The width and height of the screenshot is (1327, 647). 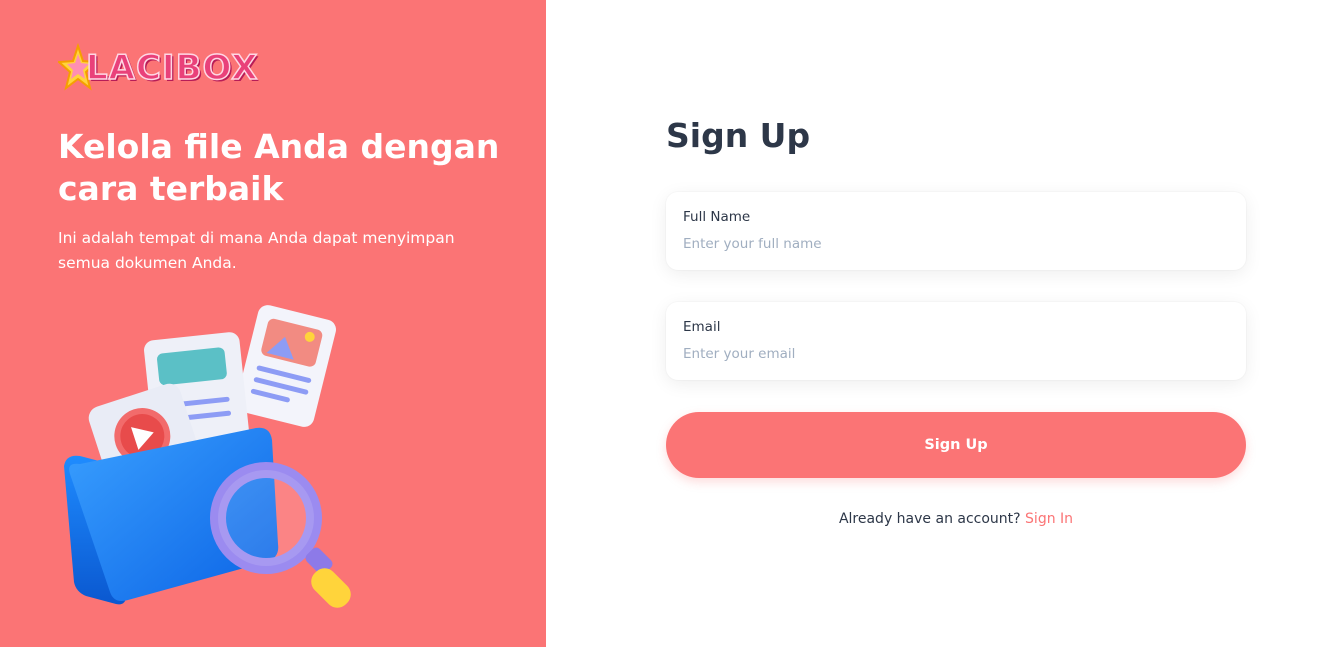 I want to click on signin-prompt-row: Already have an account? Sign In, so click(x=956, y=519).